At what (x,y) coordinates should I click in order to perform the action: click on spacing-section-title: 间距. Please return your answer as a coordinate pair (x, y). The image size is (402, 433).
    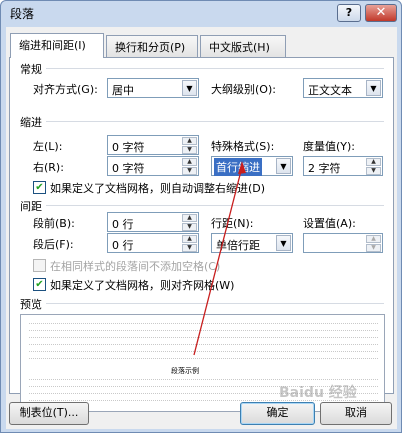
    Looking at the image, I should click on (31, 206).